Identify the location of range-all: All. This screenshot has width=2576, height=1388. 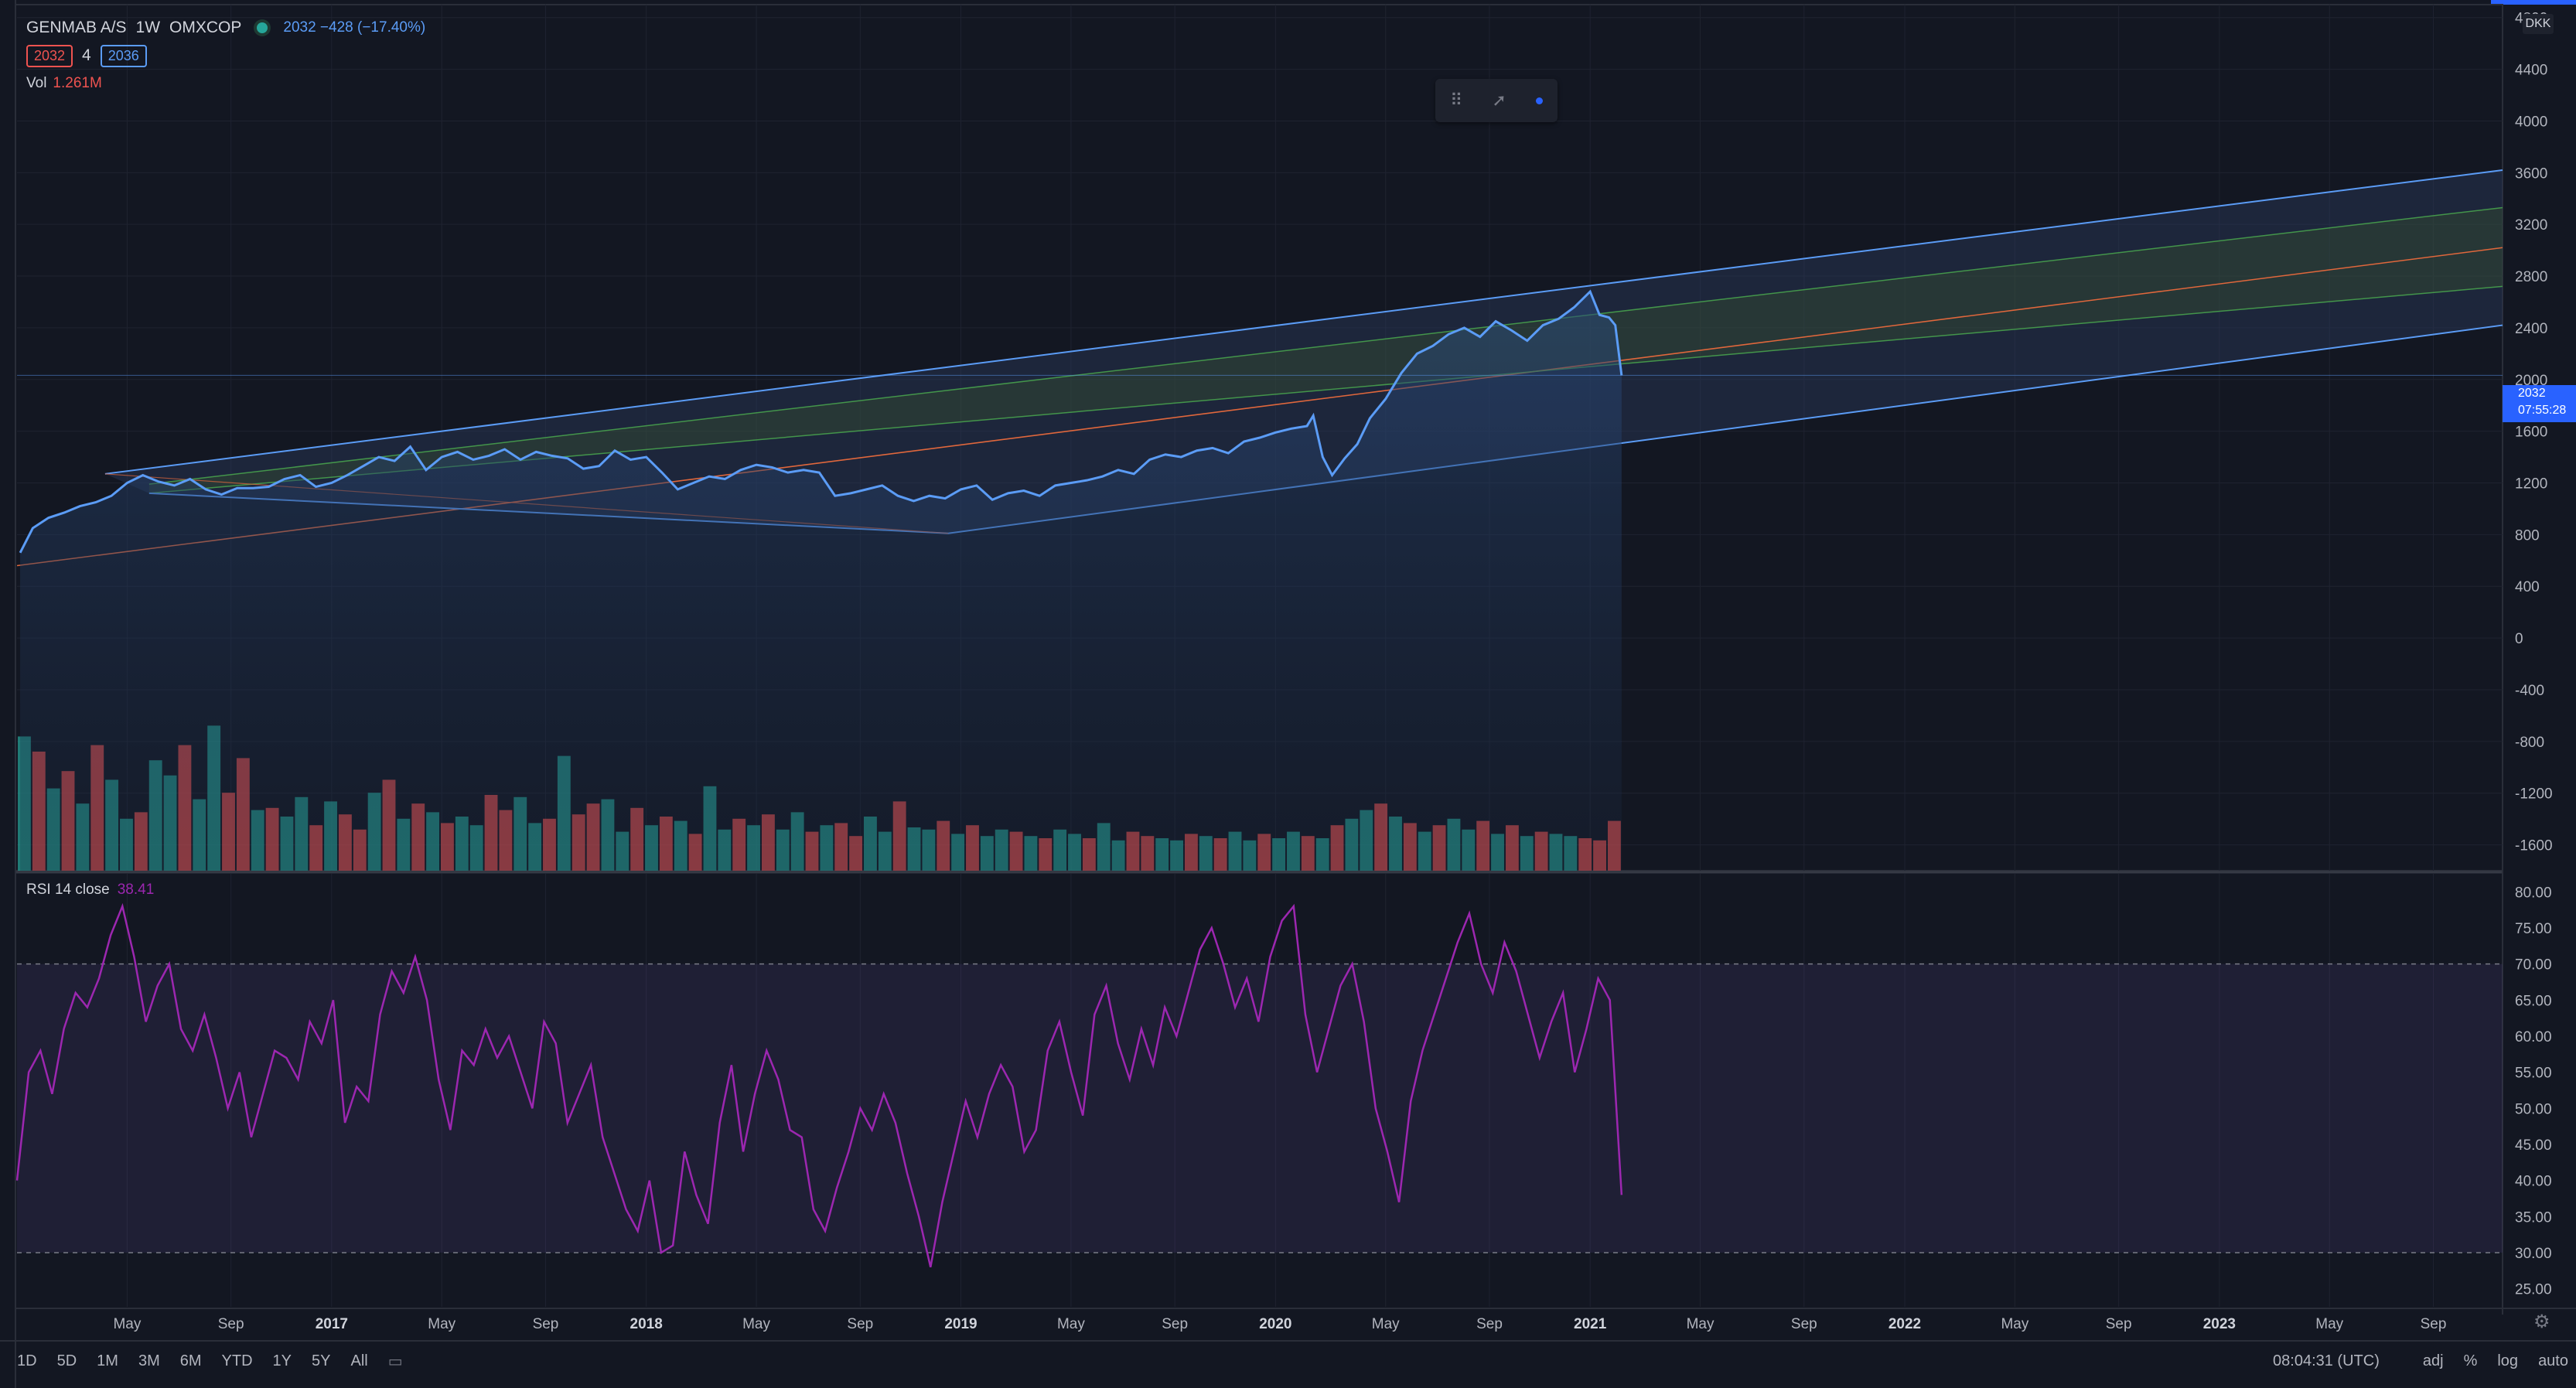
(359, 1361).